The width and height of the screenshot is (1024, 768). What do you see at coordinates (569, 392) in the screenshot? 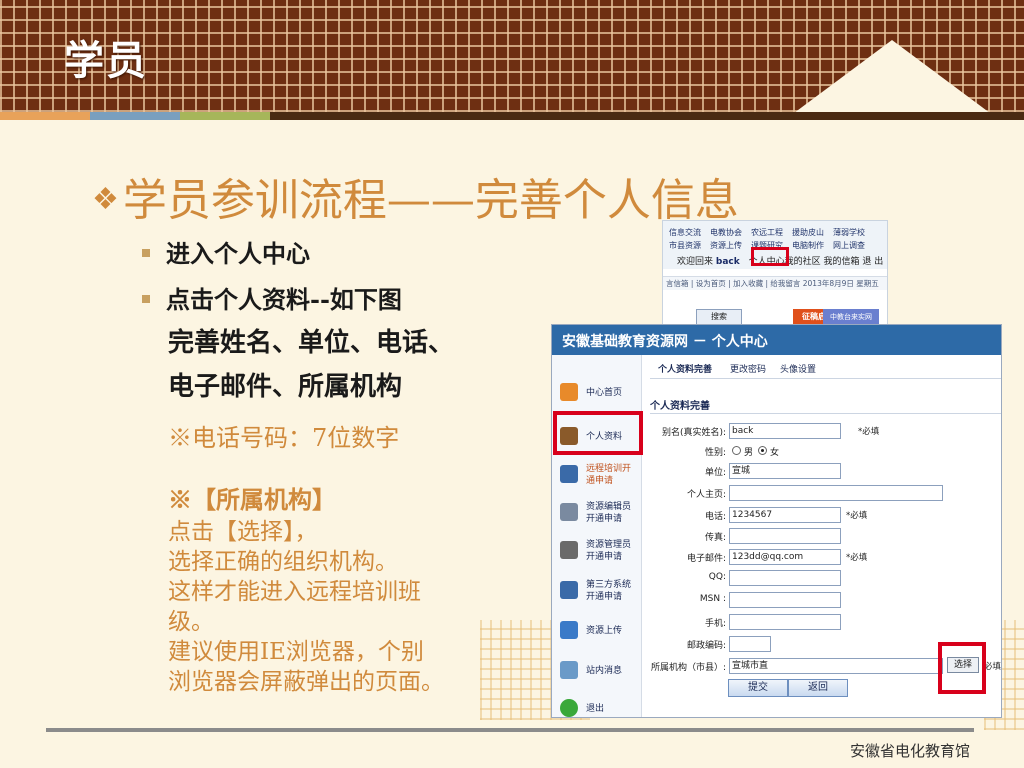
I see `home-icon` at bounding box center [569, 392].